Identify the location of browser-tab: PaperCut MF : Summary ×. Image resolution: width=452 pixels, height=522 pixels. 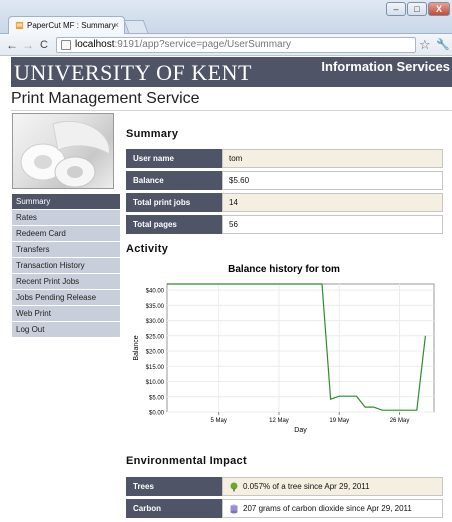
(66, 25).